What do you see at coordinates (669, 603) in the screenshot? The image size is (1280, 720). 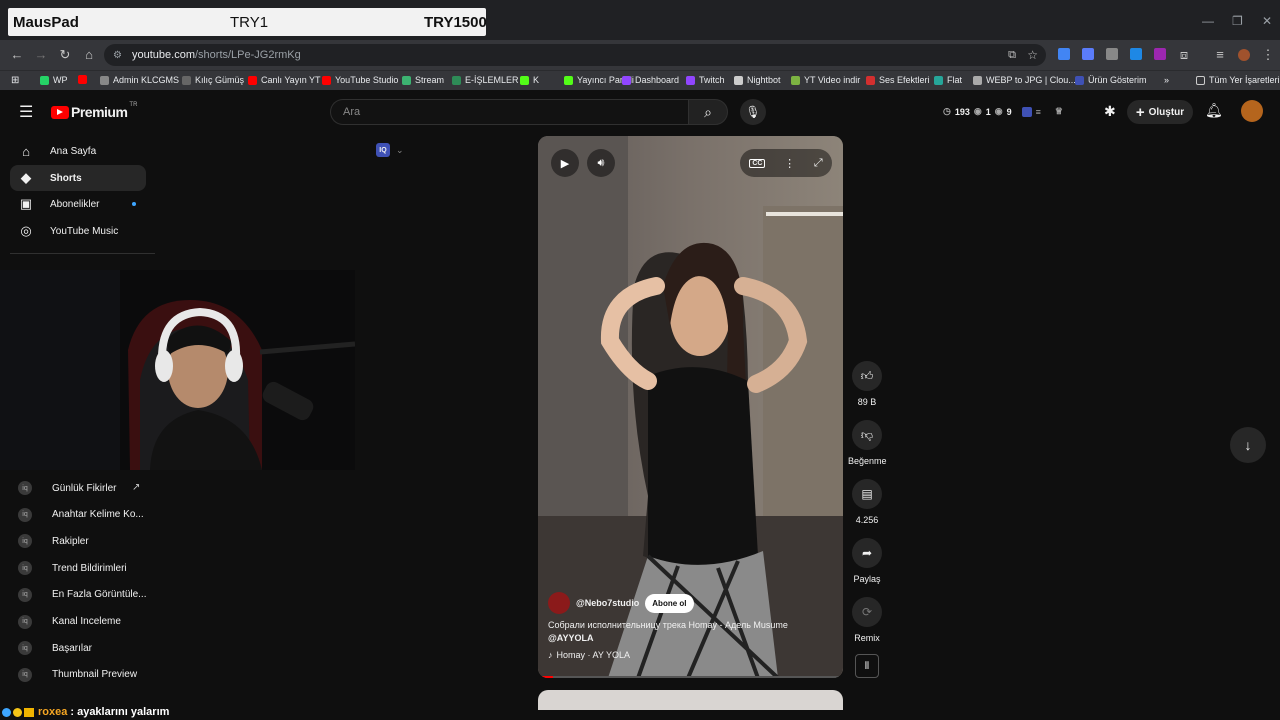 I see `subscribe-button: Abone ol` at bounding box center [669, 603].